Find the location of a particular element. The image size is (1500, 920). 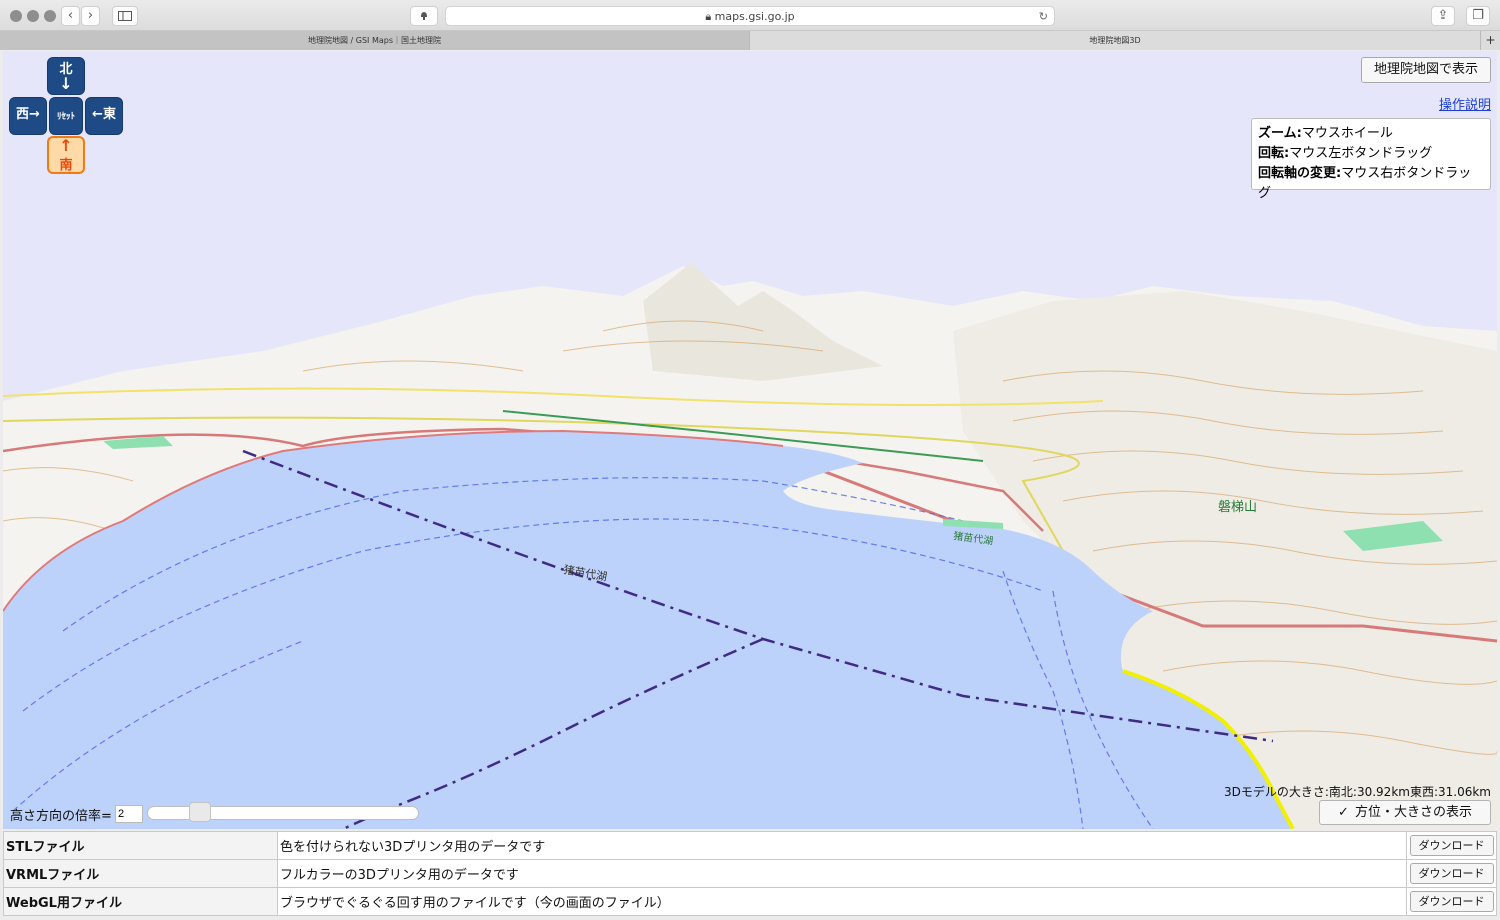

tab-gsi-3d: 地理院地図3D is located at coordinates (1114, 40).